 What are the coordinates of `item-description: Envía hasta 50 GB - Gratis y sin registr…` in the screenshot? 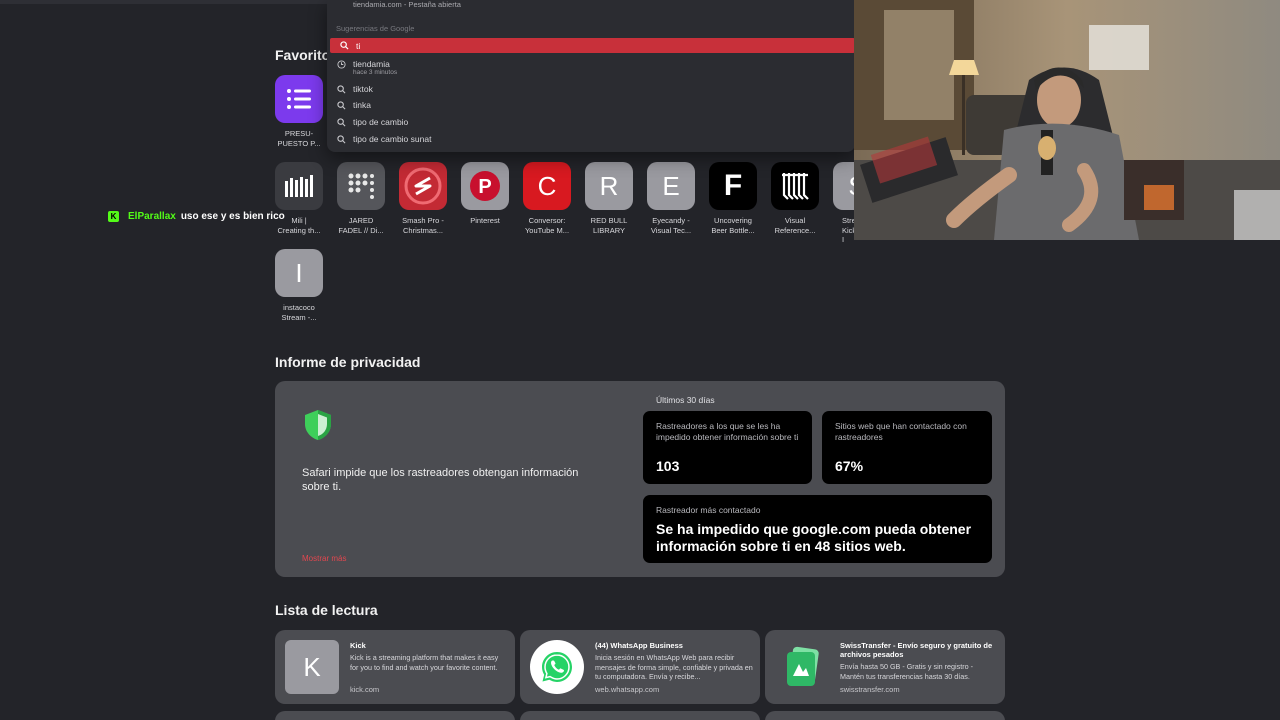 It's located at (907, 671).